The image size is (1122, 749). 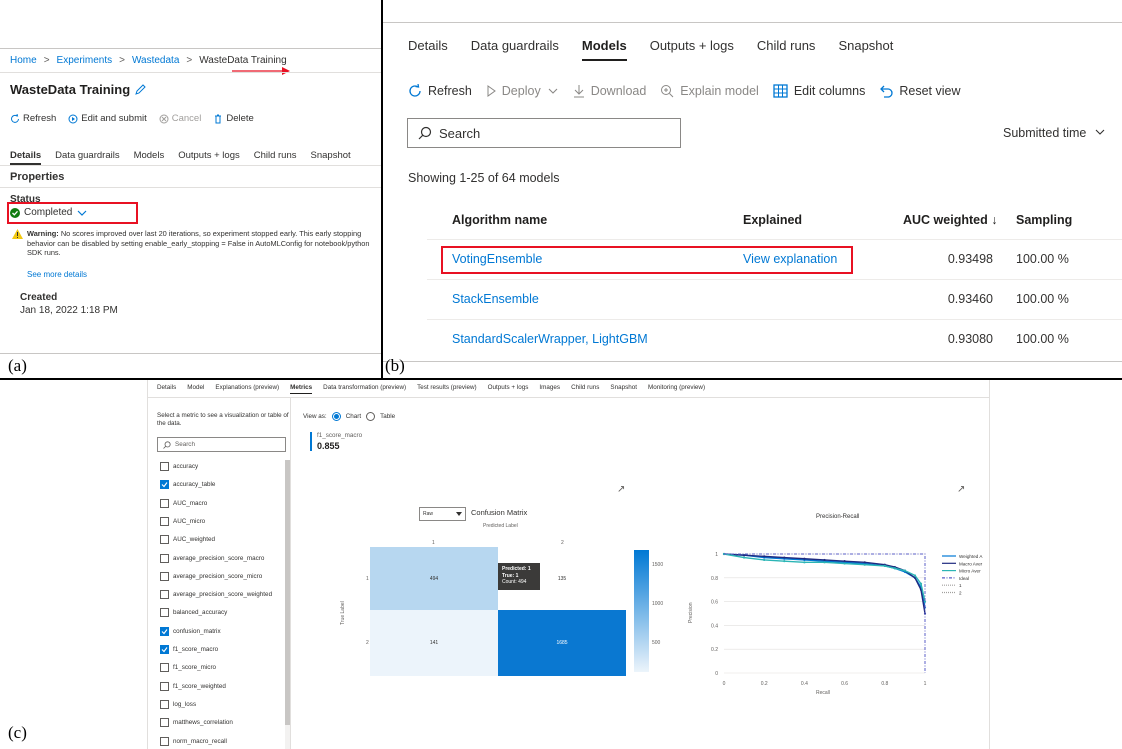 What do you see at coordinates (195, 389) in the screenshot?
I see `tab-model: Model` at bounding box center [195, 389].